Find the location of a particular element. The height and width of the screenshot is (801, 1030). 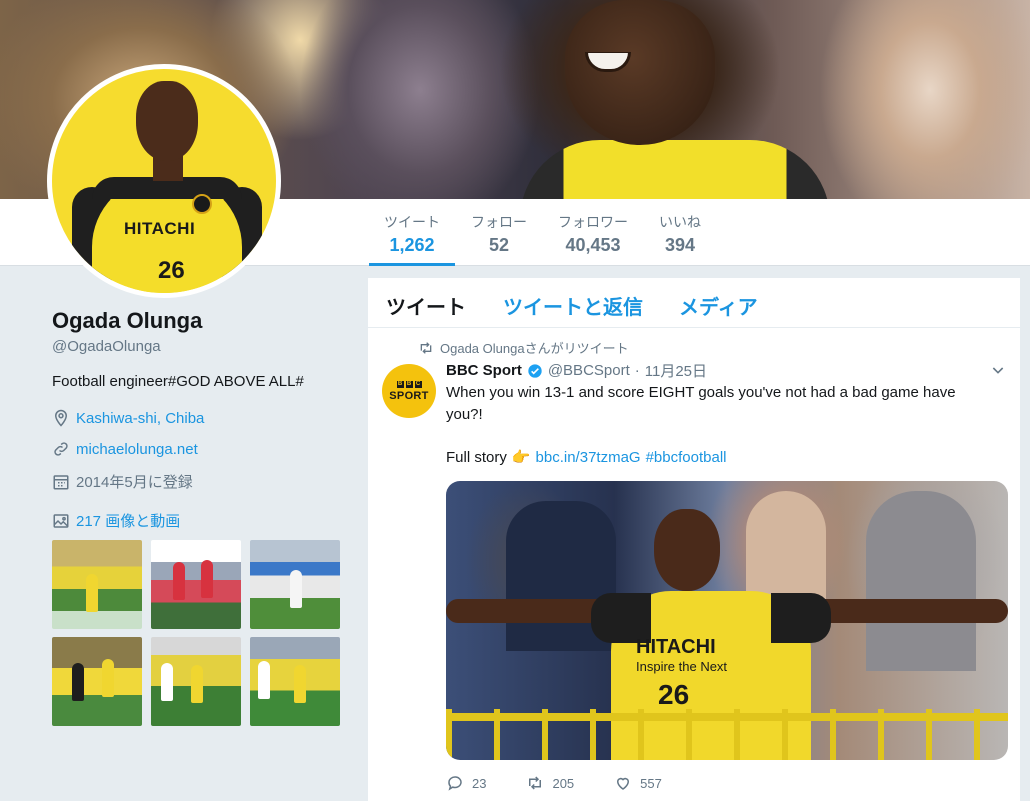

retweet-count: 205 is located at coordinates (563, 783).